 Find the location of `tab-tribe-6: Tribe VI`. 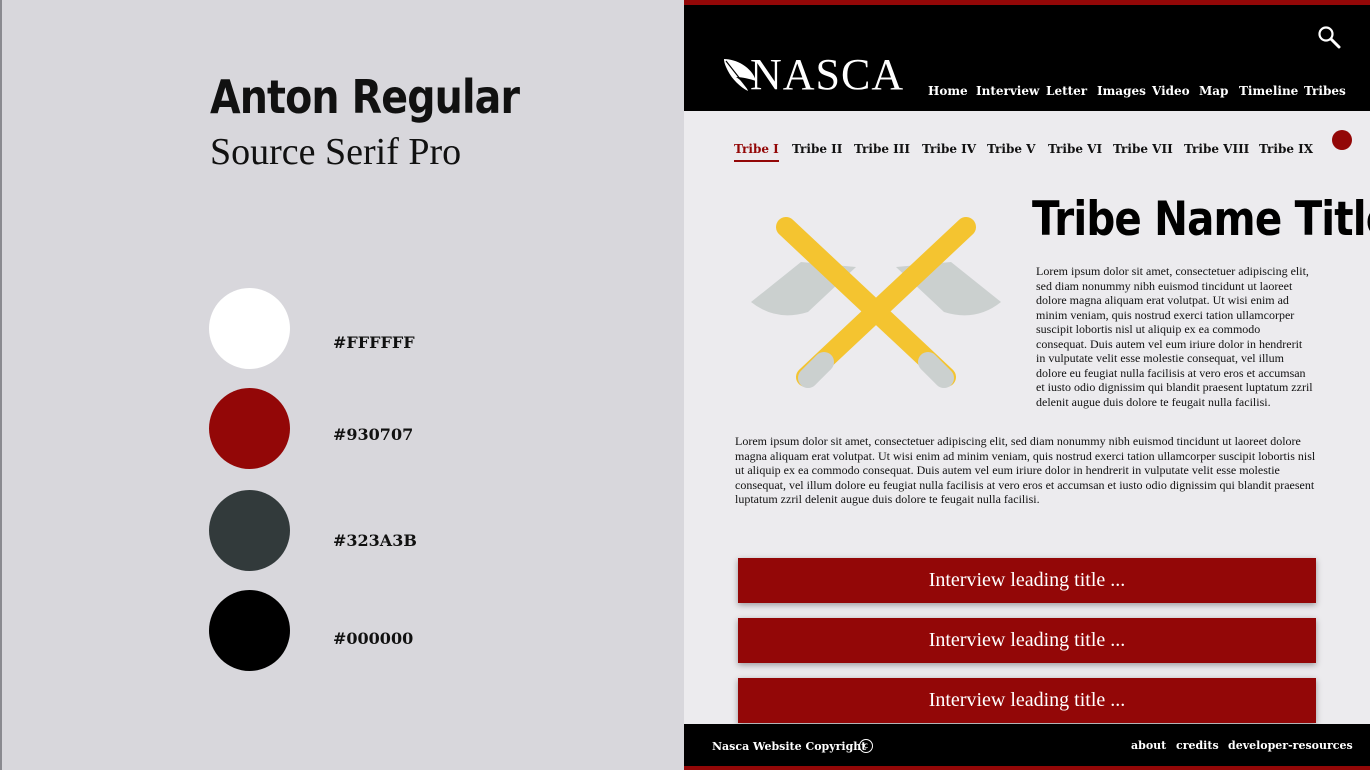

tab-tribe-6: Tribe VI is located at coordinates (1075, 149).